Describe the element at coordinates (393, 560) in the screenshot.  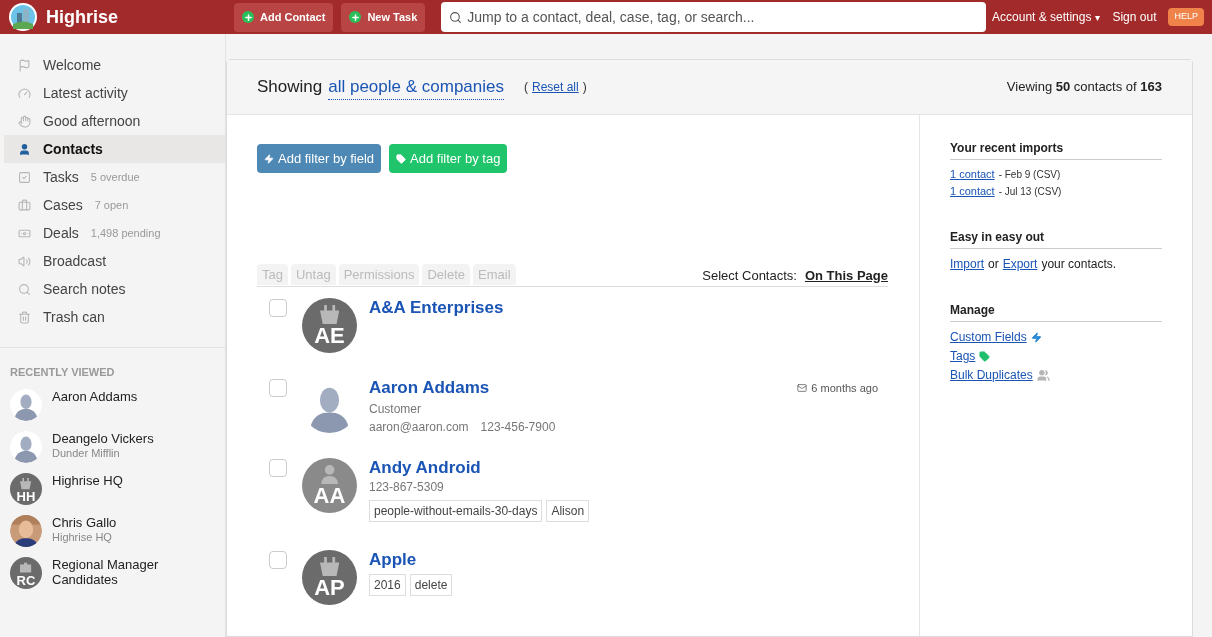
I see `contact-name: Apple` at that location.